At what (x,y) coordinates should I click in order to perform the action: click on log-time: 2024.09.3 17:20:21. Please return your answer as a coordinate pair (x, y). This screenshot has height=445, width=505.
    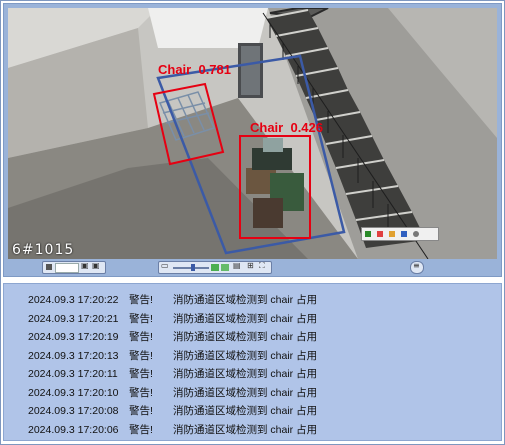
    Looking at the image, I should click on (73, 319).